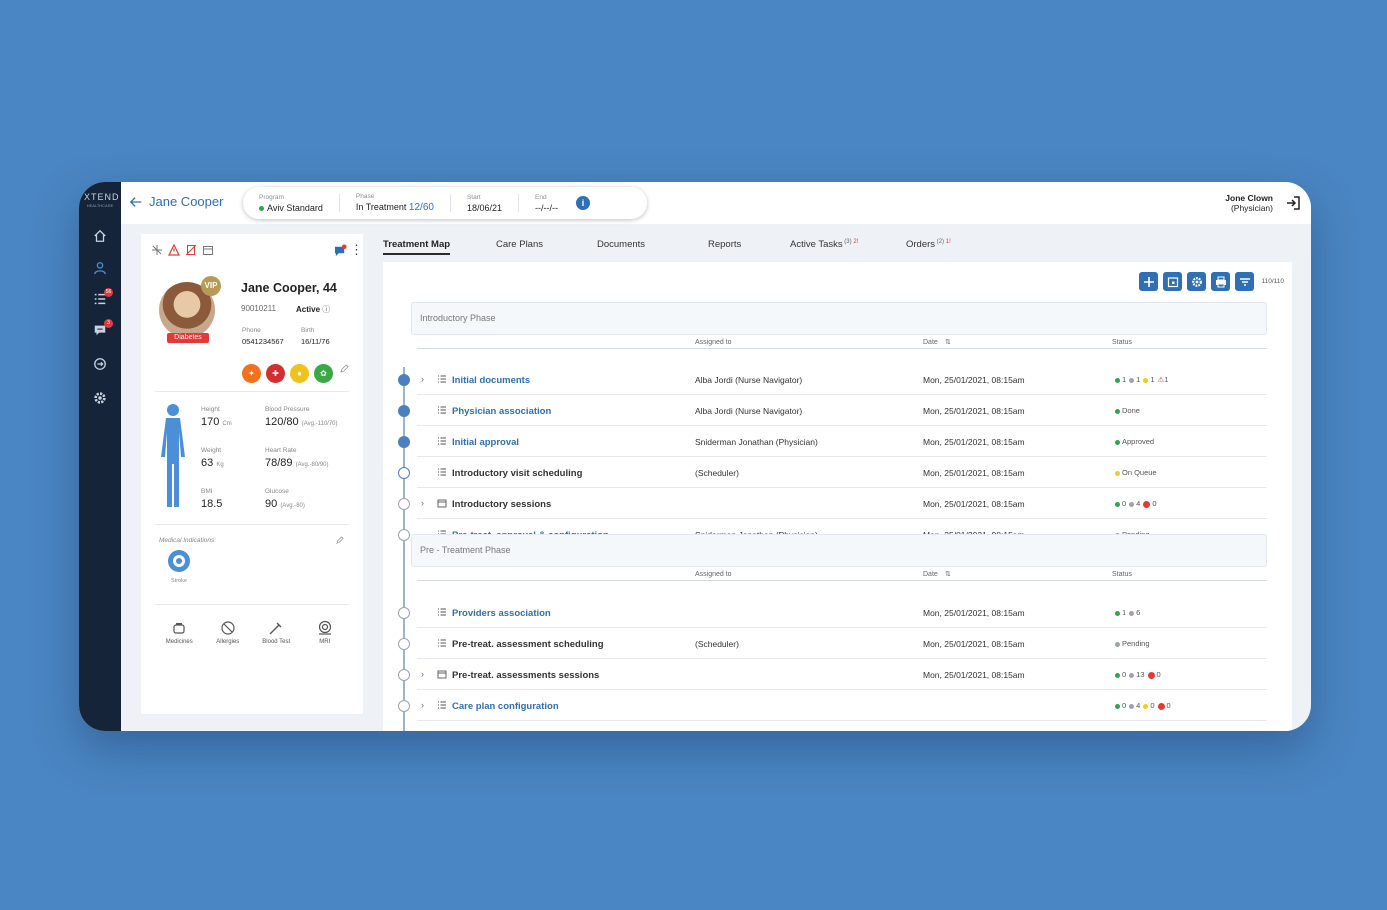  Describe the element at coordinates (842, 705) in the screenshot. I see `table-row: › Care plan configuration 0 4 0 0` at that location.